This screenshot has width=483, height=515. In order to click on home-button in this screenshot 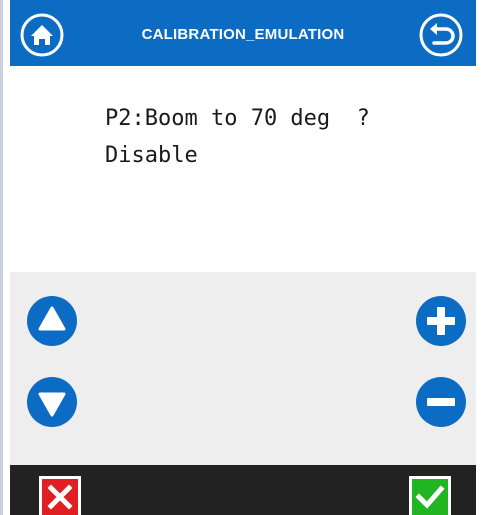, I will do `click(42, 35)`.